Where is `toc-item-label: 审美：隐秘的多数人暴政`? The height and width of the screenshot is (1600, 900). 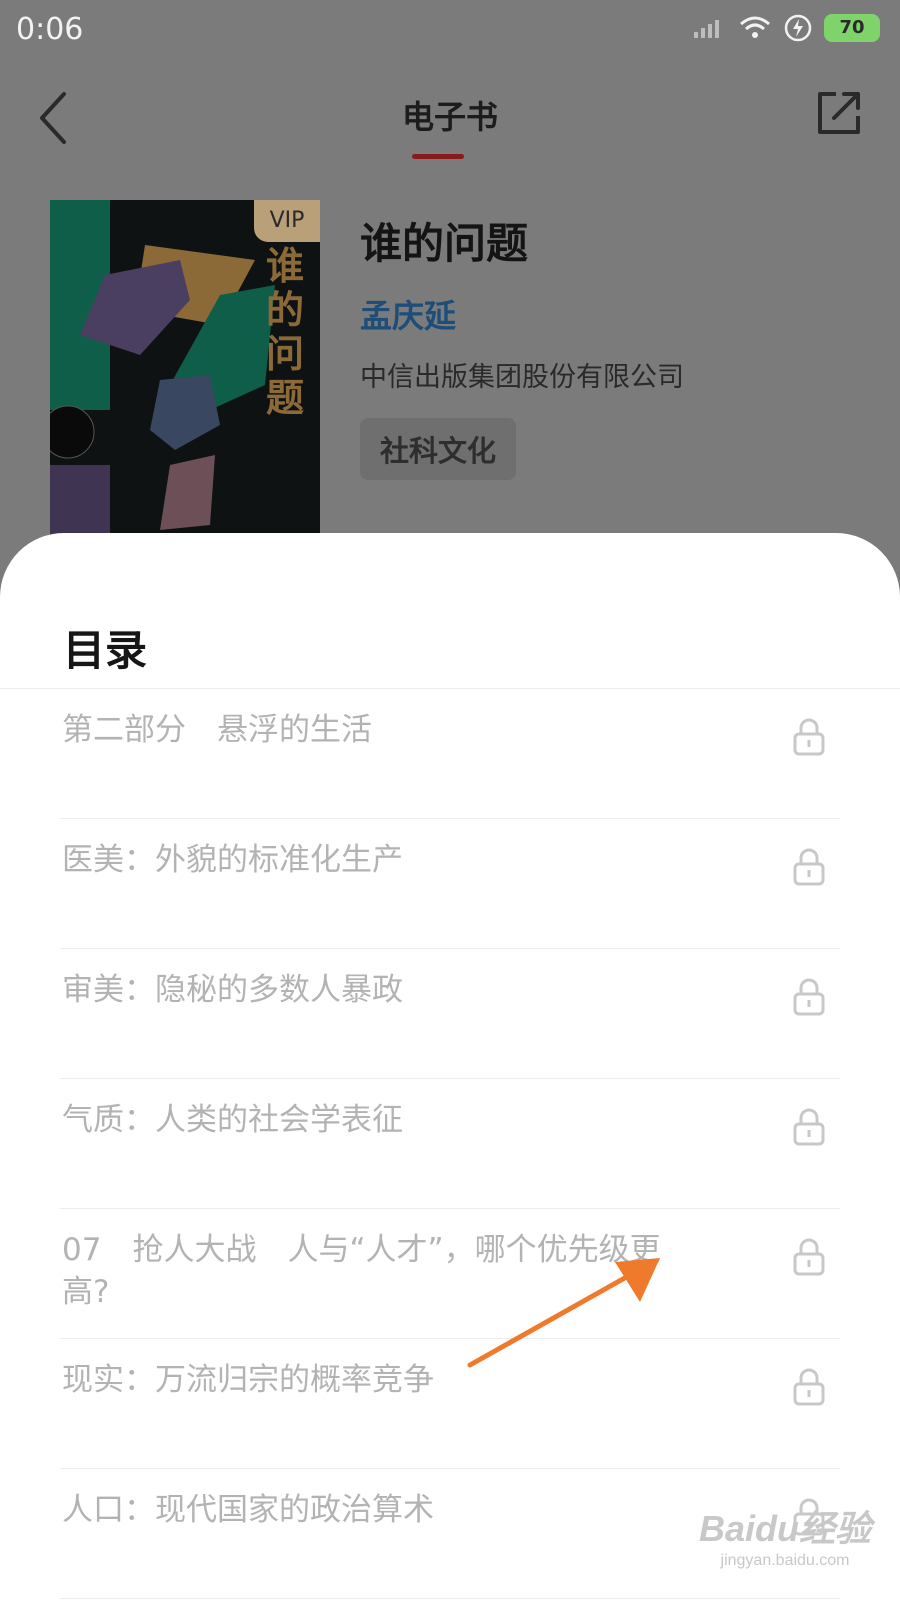
toc-item-label: 审美：隐秘的多数人暴政 is located at coordinates (232, 990).